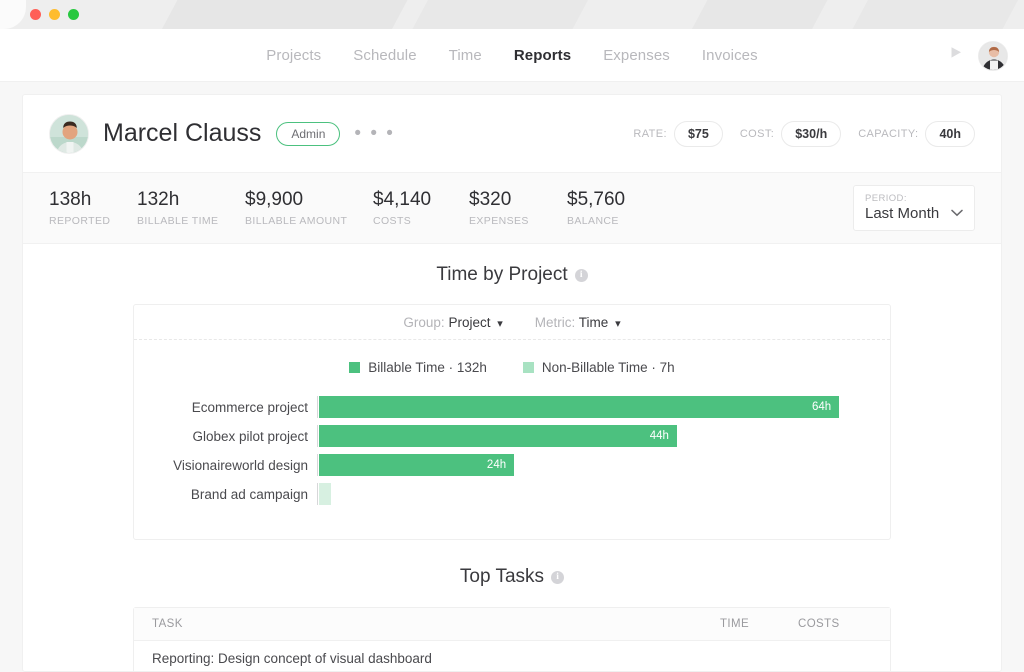 The width and height of the screenshot is (1024, 672). Describe the element at coordinates (384, 55) in the screenshot. I see `nav-item-schedule: Schedule` at that location.